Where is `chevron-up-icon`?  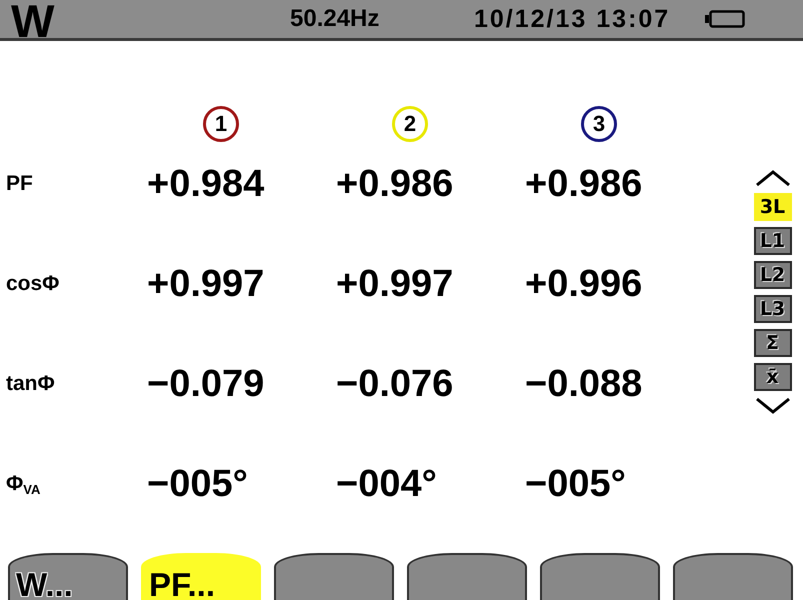
chevron-up-icon is located at coordinates (773, 178).